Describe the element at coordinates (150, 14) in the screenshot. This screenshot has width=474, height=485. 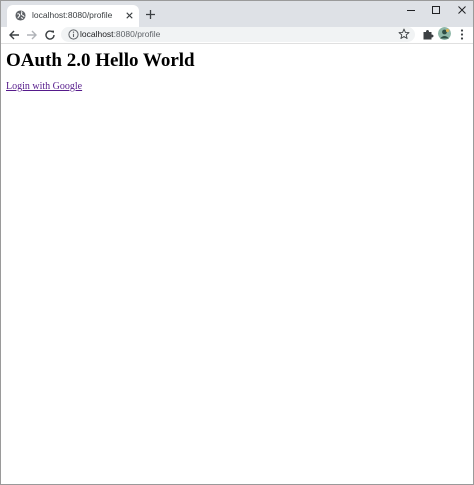
I see `new-tab-icon` at that location.